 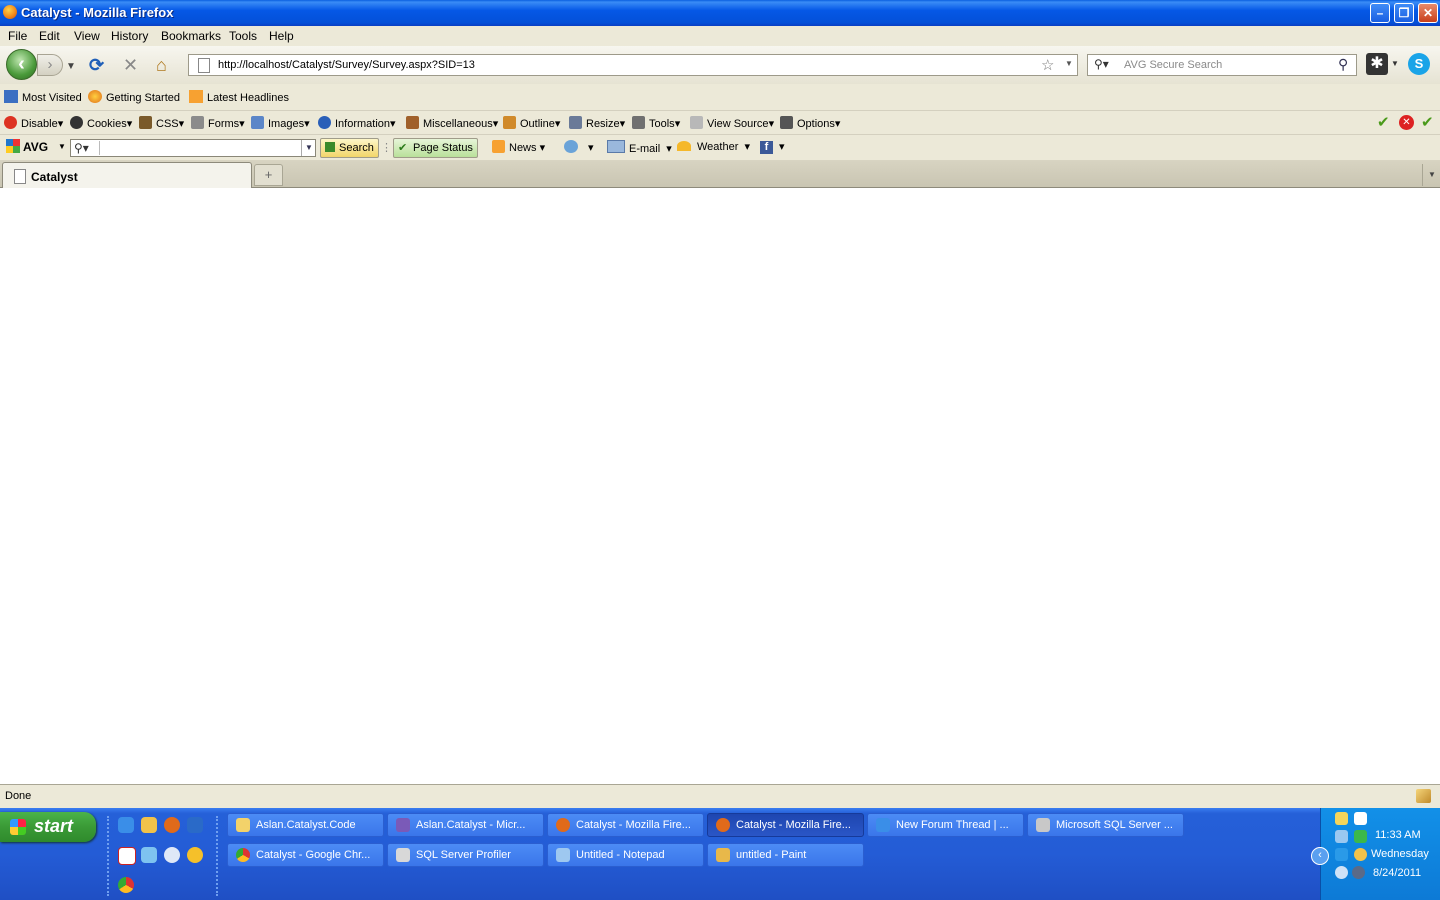 What do you see at coordinates (452, 123) in the screenshot?
I see `dev-miscellaneous-menu: Miscellaneous▾` at bounding box center [452, 123].